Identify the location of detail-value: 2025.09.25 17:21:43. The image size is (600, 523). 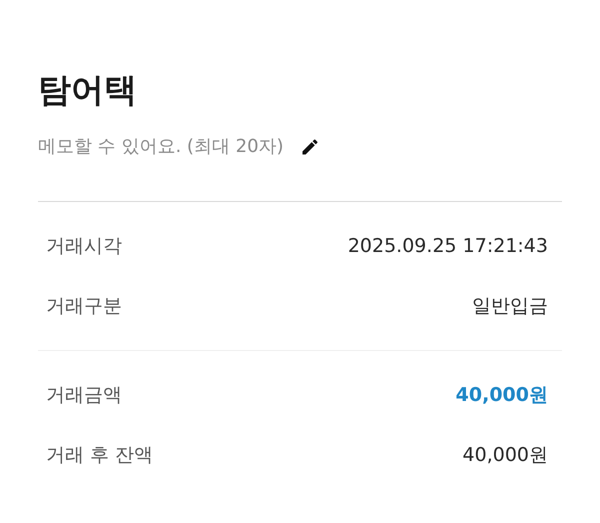
(448, 246).